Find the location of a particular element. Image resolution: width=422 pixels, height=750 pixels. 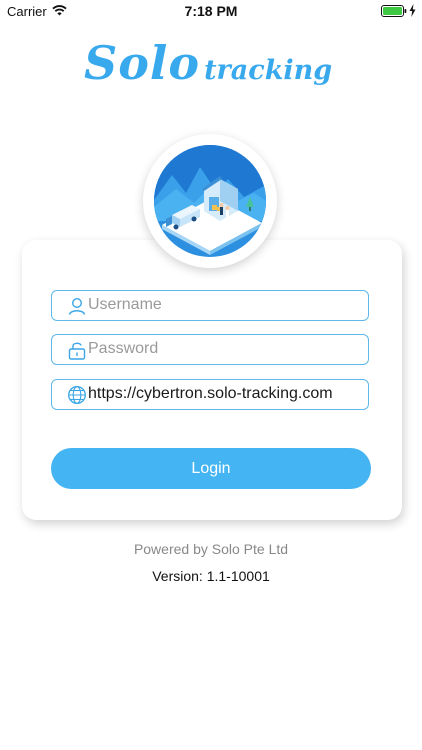

battery-full-icon is located at coordinates (394, 11).